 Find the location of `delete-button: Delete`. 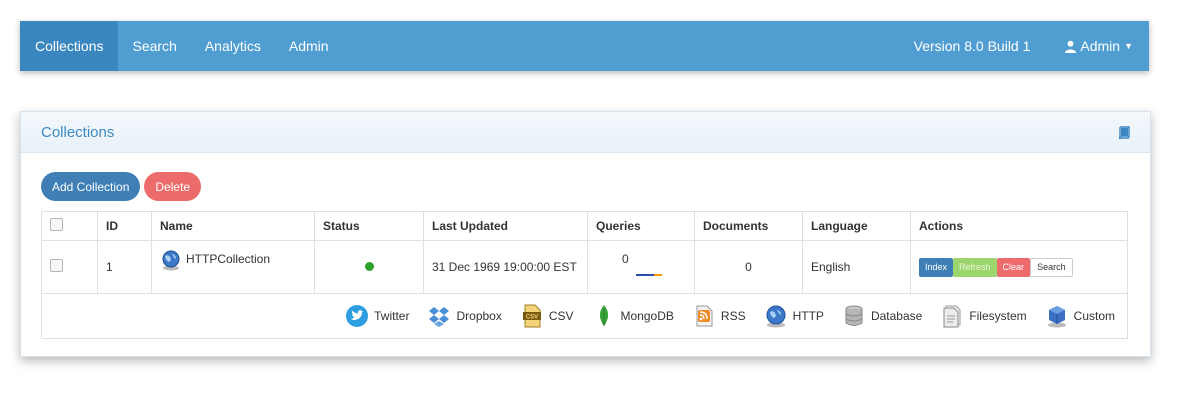

delete-button: Delete is located at coordinates (173, 186).